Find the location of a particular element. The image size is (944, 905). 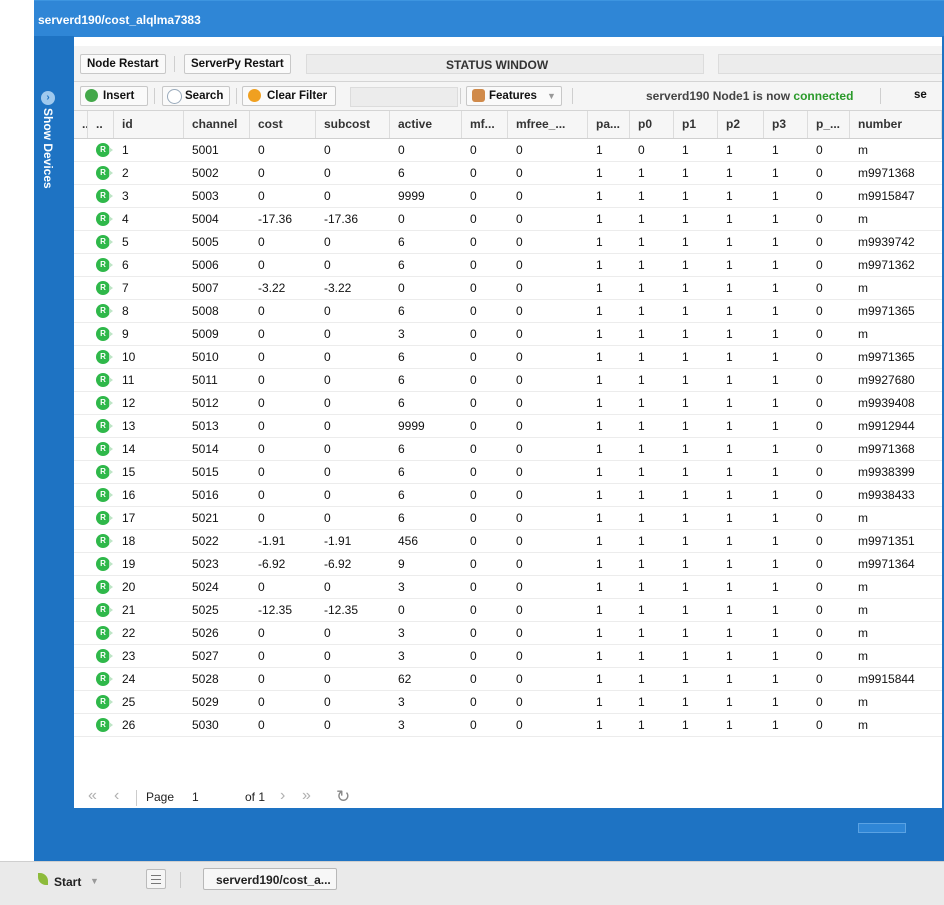

node-restart-button: Node Restart is located at coordinates (123, 64).